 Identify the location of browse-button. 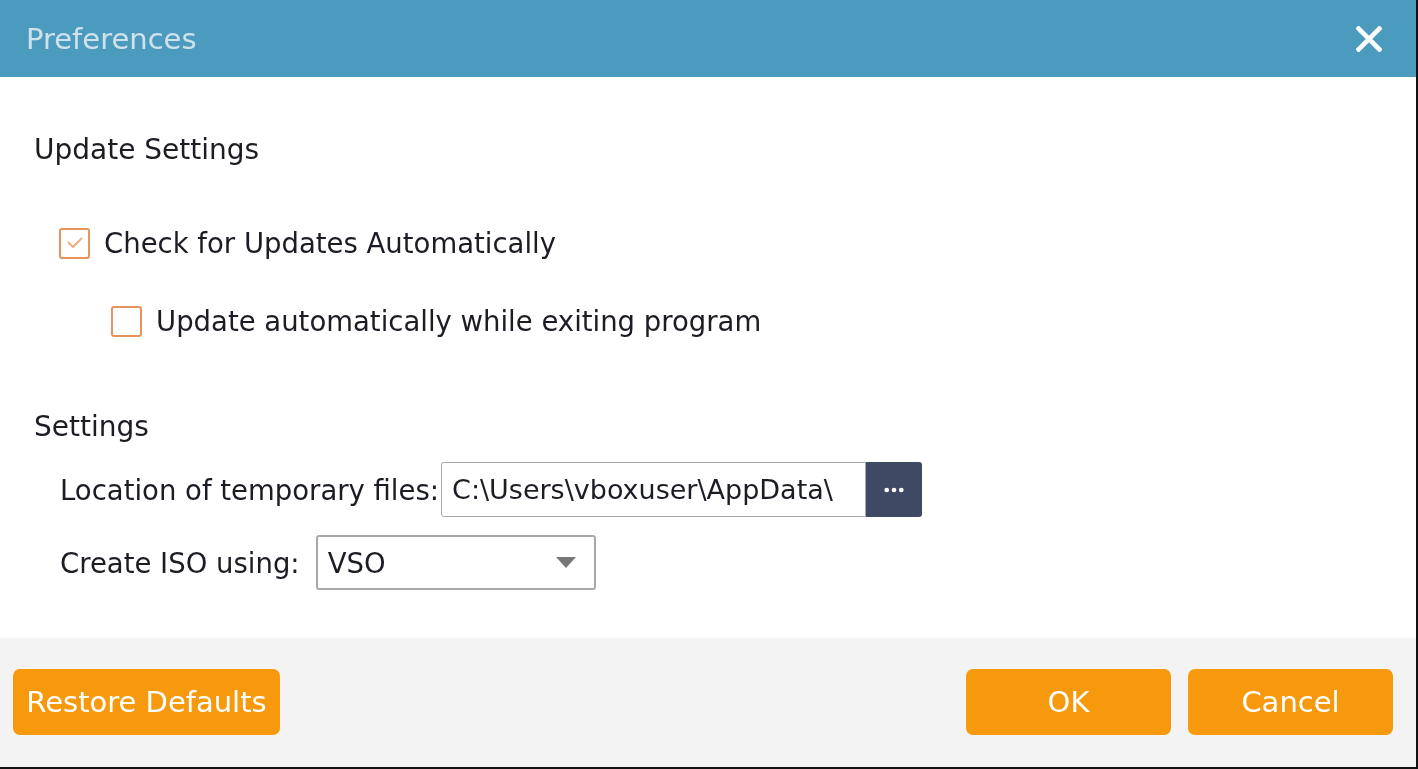
(894, 489).